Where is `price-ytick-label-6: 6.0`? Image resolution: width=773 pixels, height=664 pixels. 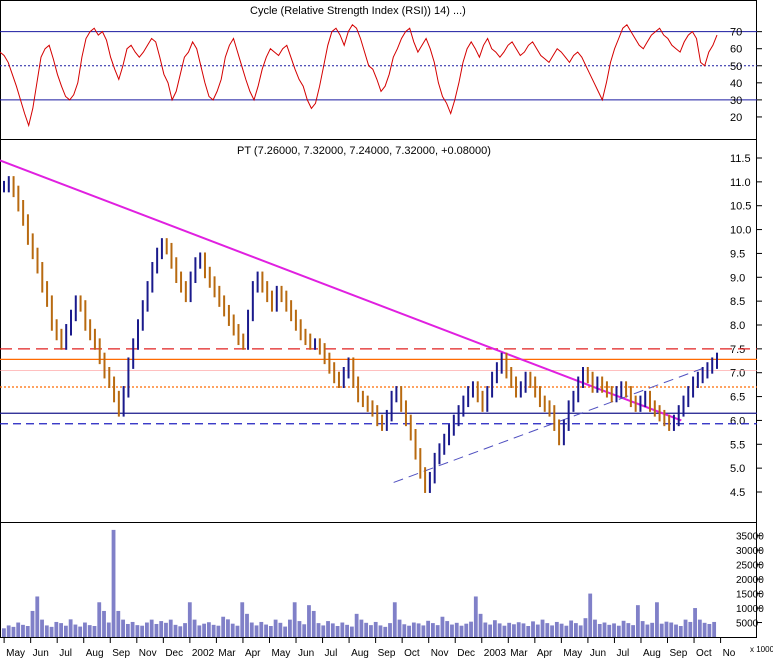 price-ytick-label-6: 6.0 is located at coordinates (737, 421).